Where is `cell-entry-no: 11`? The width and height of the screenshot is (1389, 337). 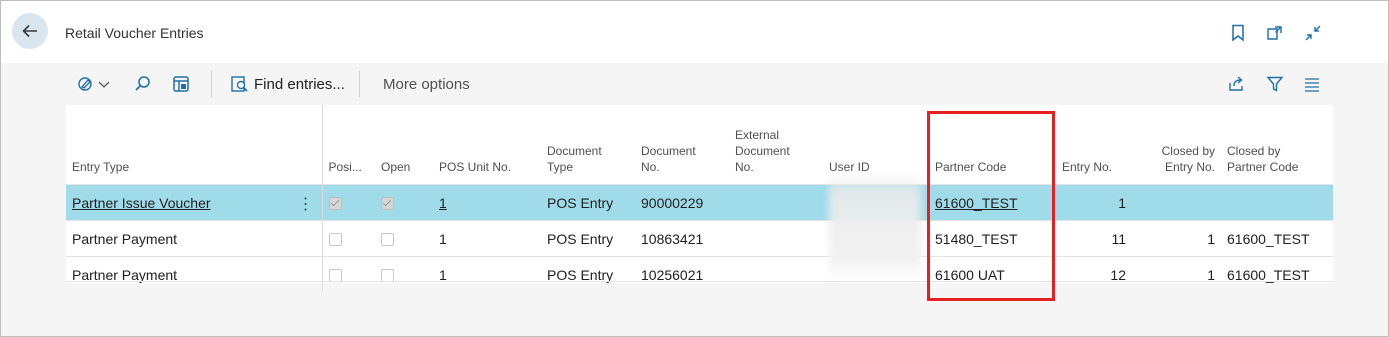 cell-entry-no: 11 is located at coordinates (1094, 238).